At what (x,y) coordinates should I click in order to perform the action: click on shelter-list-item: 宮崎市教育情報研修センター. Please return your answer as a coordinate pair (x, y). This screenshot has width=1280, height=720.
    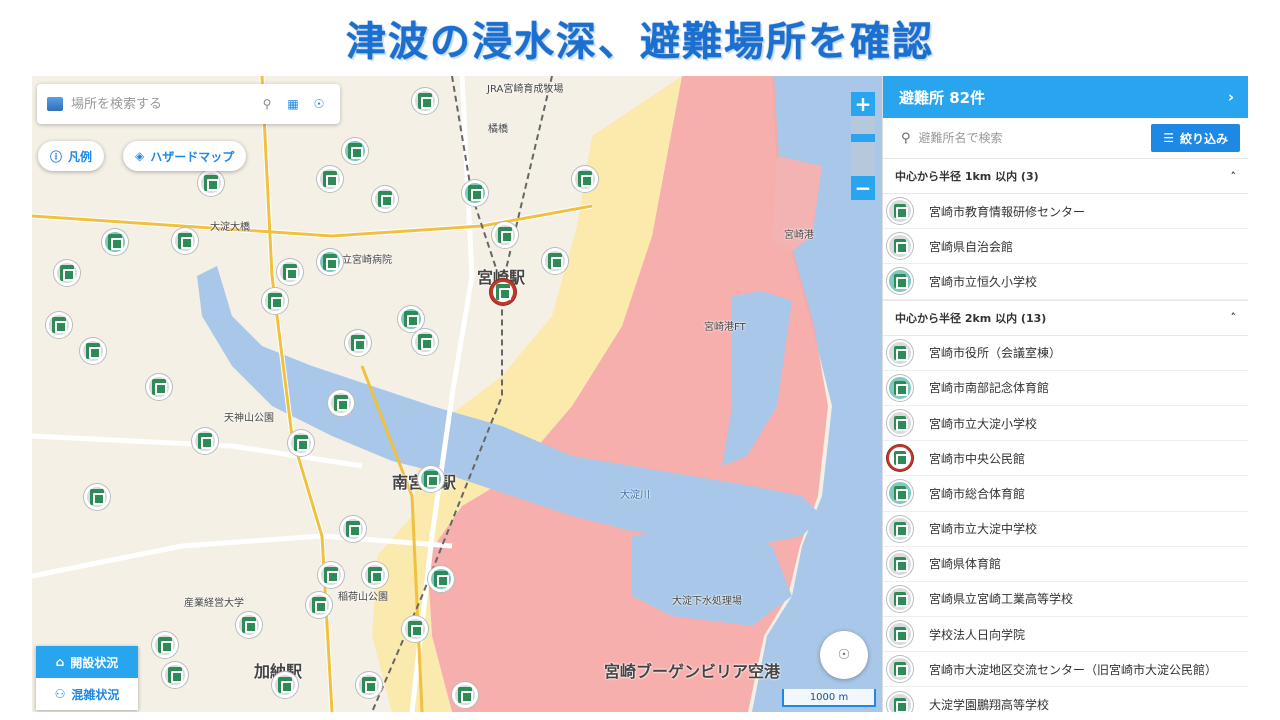
    Looking at the image, I should click on (1065, 212).